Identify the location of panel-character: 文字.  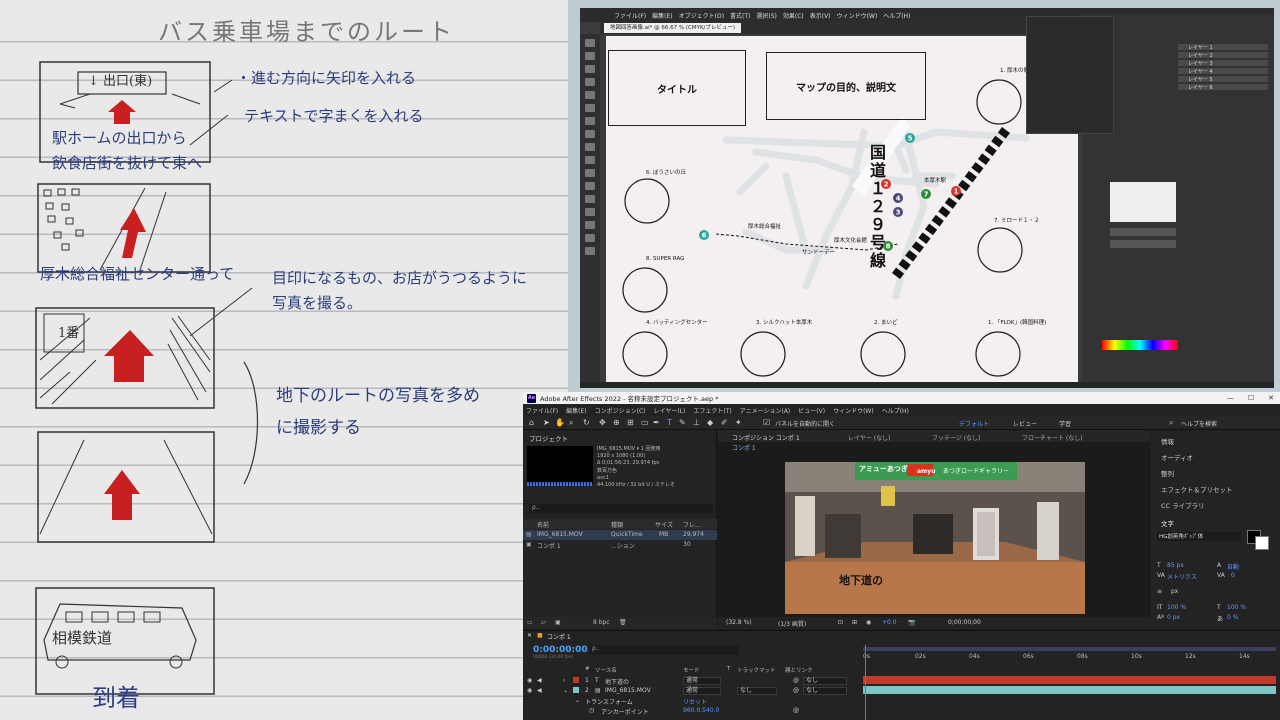
(1167, 523).